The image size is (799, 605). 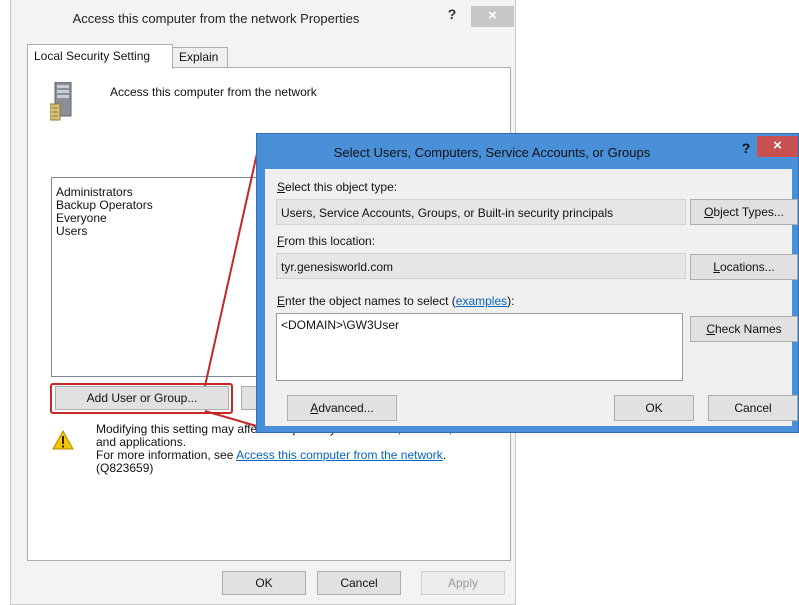 I want to click on object-names-input: <DOMAIN>\GW3User, so click(x=479, y=347).